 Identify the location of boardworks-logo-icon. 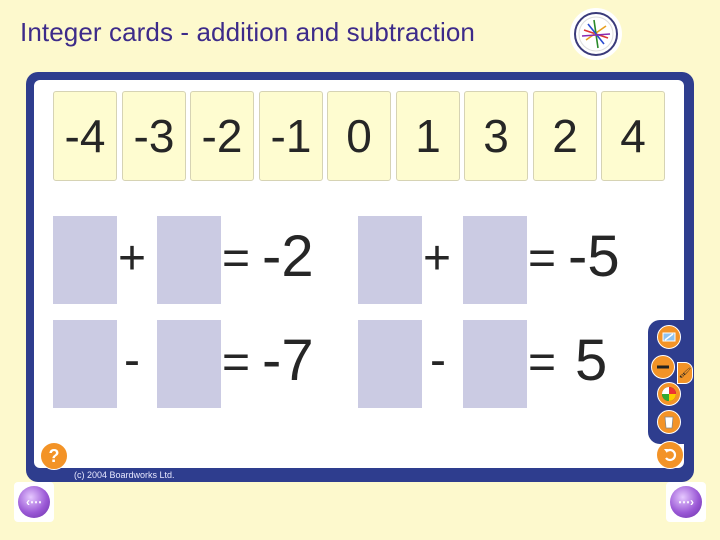
(596, 34).